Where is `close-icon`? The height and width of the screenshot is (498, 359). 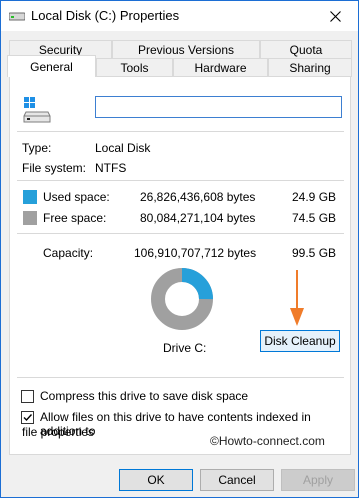 close-icon is located at coordinates (335, 16).